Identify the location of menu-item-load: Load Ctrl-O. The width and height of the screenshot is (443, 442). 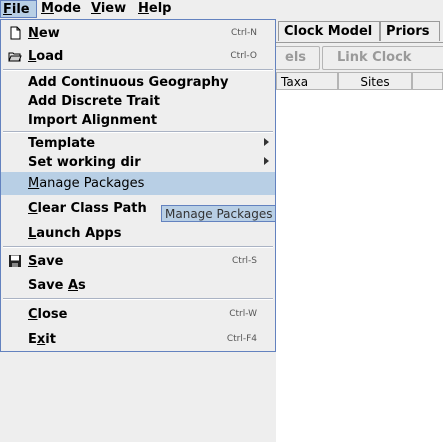
(138, 56).